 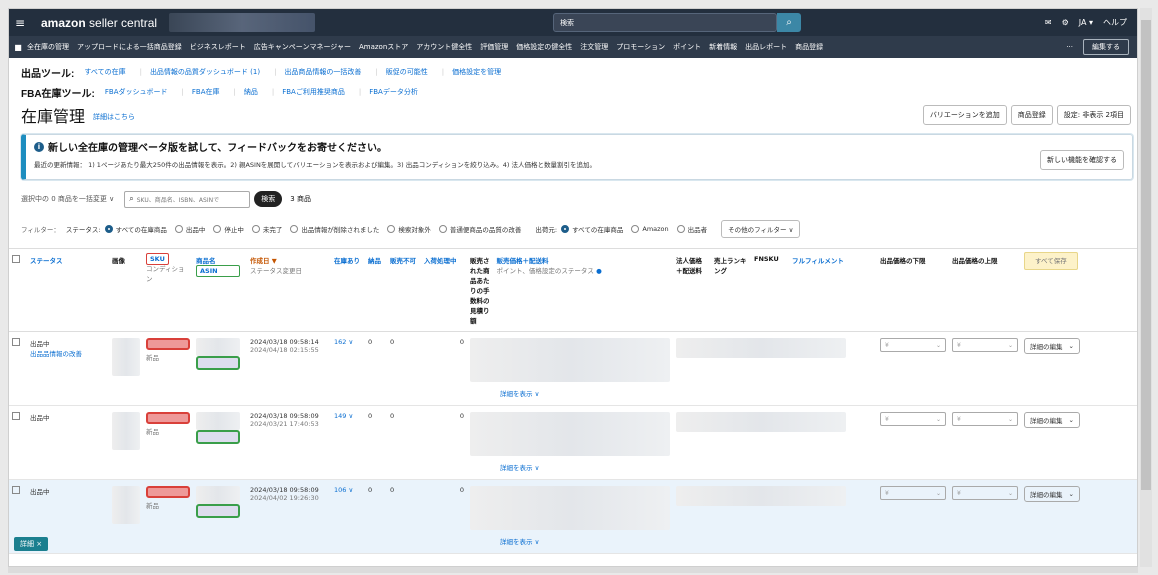 I want to click on bulk-action-dropdown: 選択中の 0 商品を一括変更 ∨, so click(x=67, y=199).